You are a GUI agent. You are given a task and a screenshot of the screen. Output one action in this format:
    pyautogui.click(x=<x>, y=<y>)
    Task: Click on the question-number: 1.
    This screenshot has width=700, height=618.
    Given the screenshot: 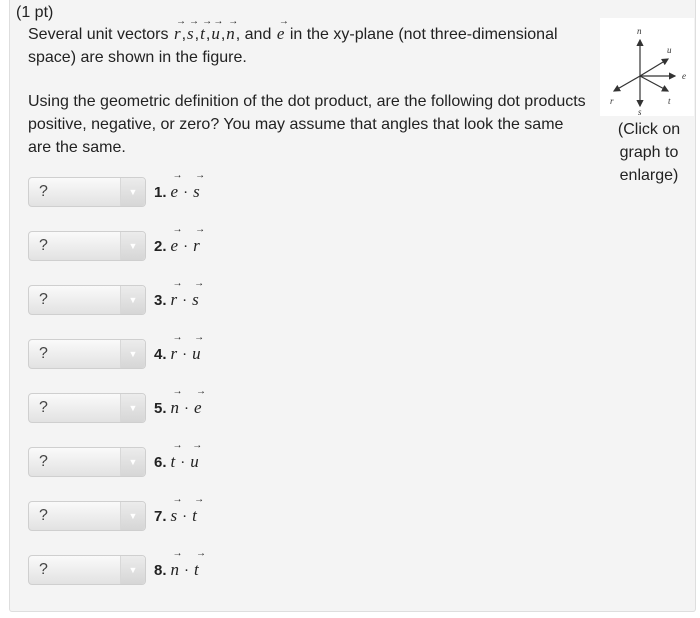 What is the action you would take?
    pyautogui.click(x=160, y=192)
    